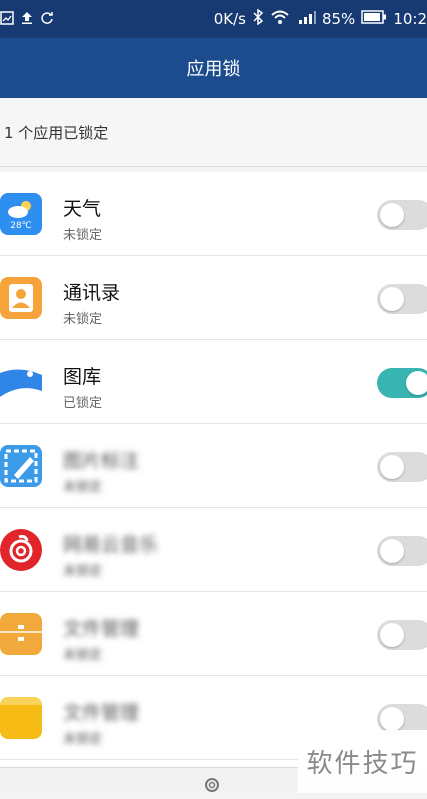 This screenshot has height=799, width=427. Describe the element at coordinates (101, 461) in the screenshot. I see `app-name: 图片标注` at that location.